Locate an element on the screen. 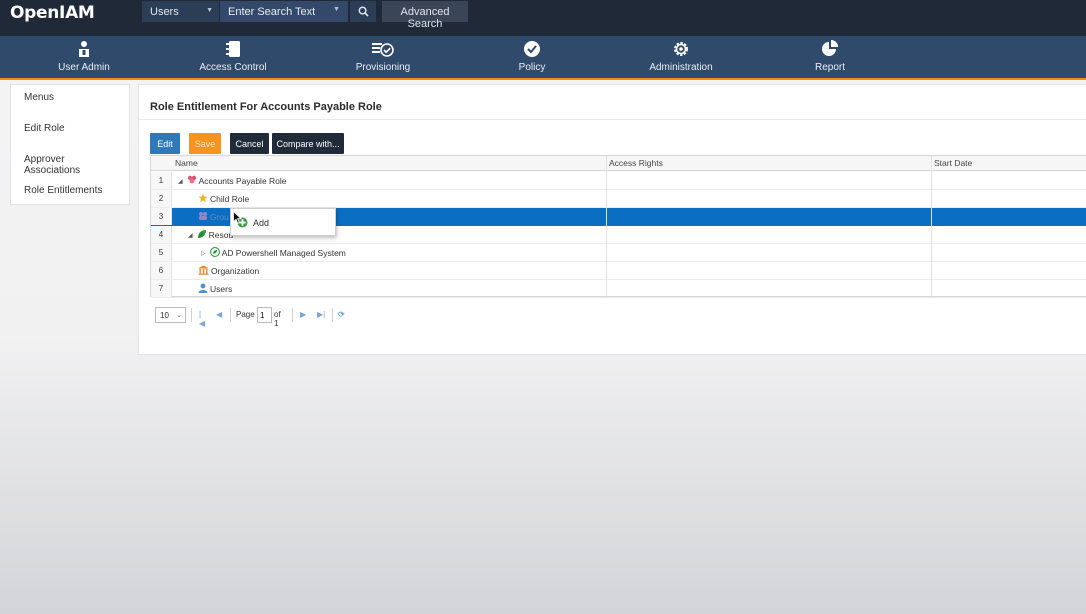 The image size is (1086, 614). nav-label: Report is located at coordinates (829, 67).